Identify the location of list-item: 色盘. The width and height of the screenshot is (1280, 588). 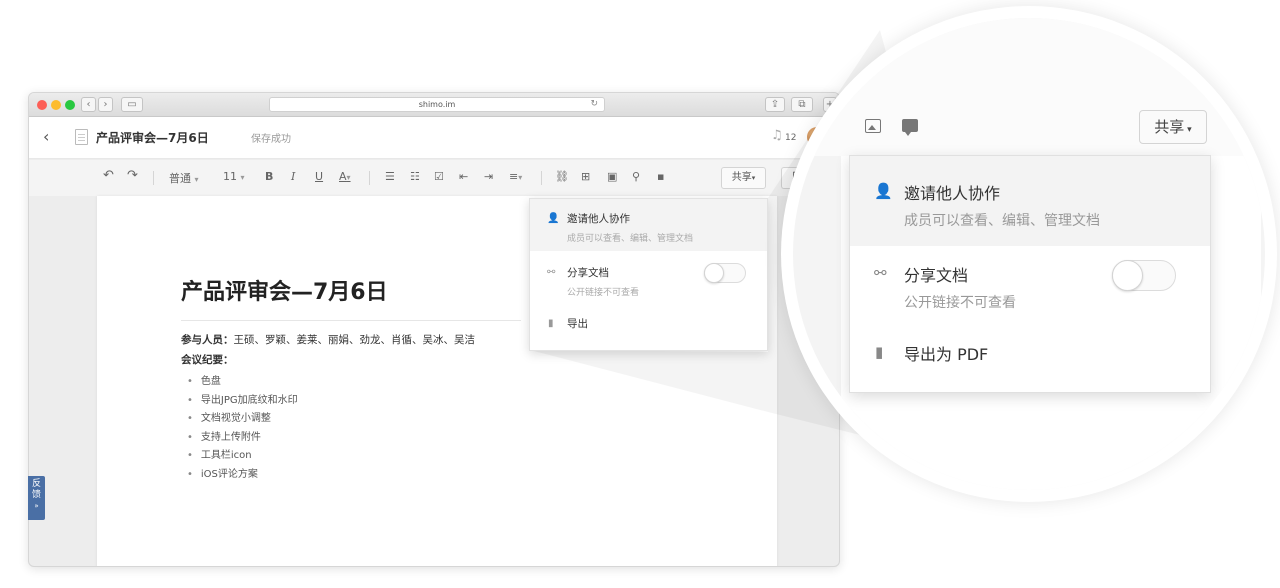
(242, 381).